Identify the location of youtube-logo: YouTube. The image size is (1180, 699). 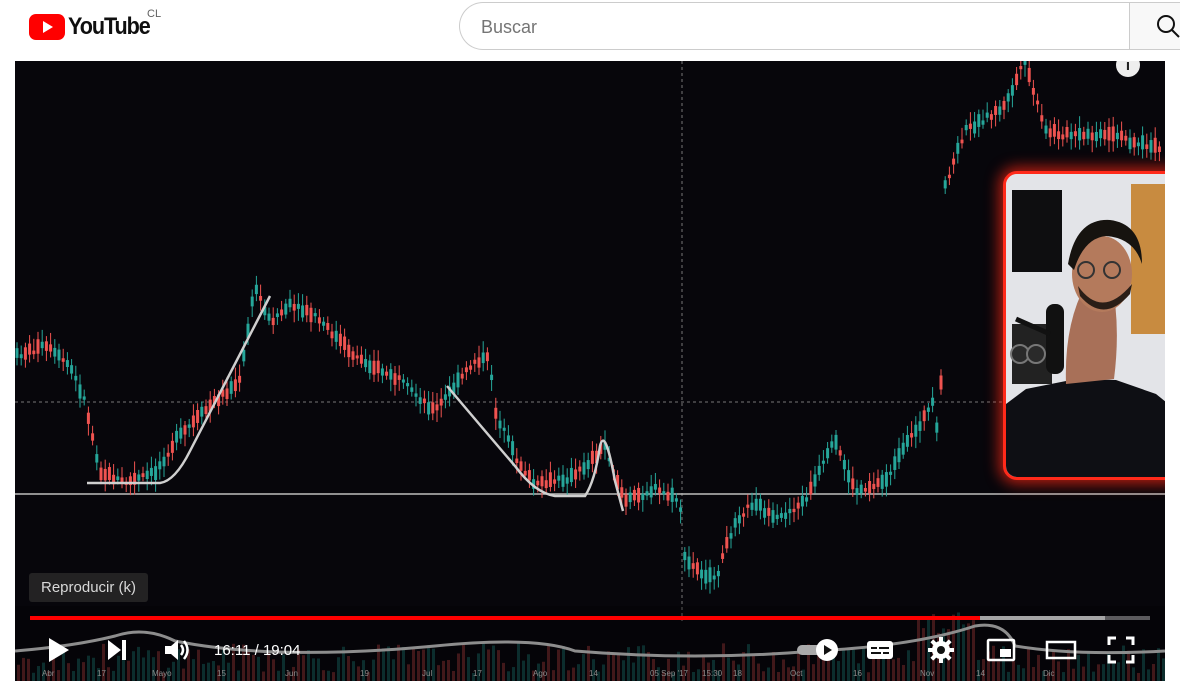
(94, 27).